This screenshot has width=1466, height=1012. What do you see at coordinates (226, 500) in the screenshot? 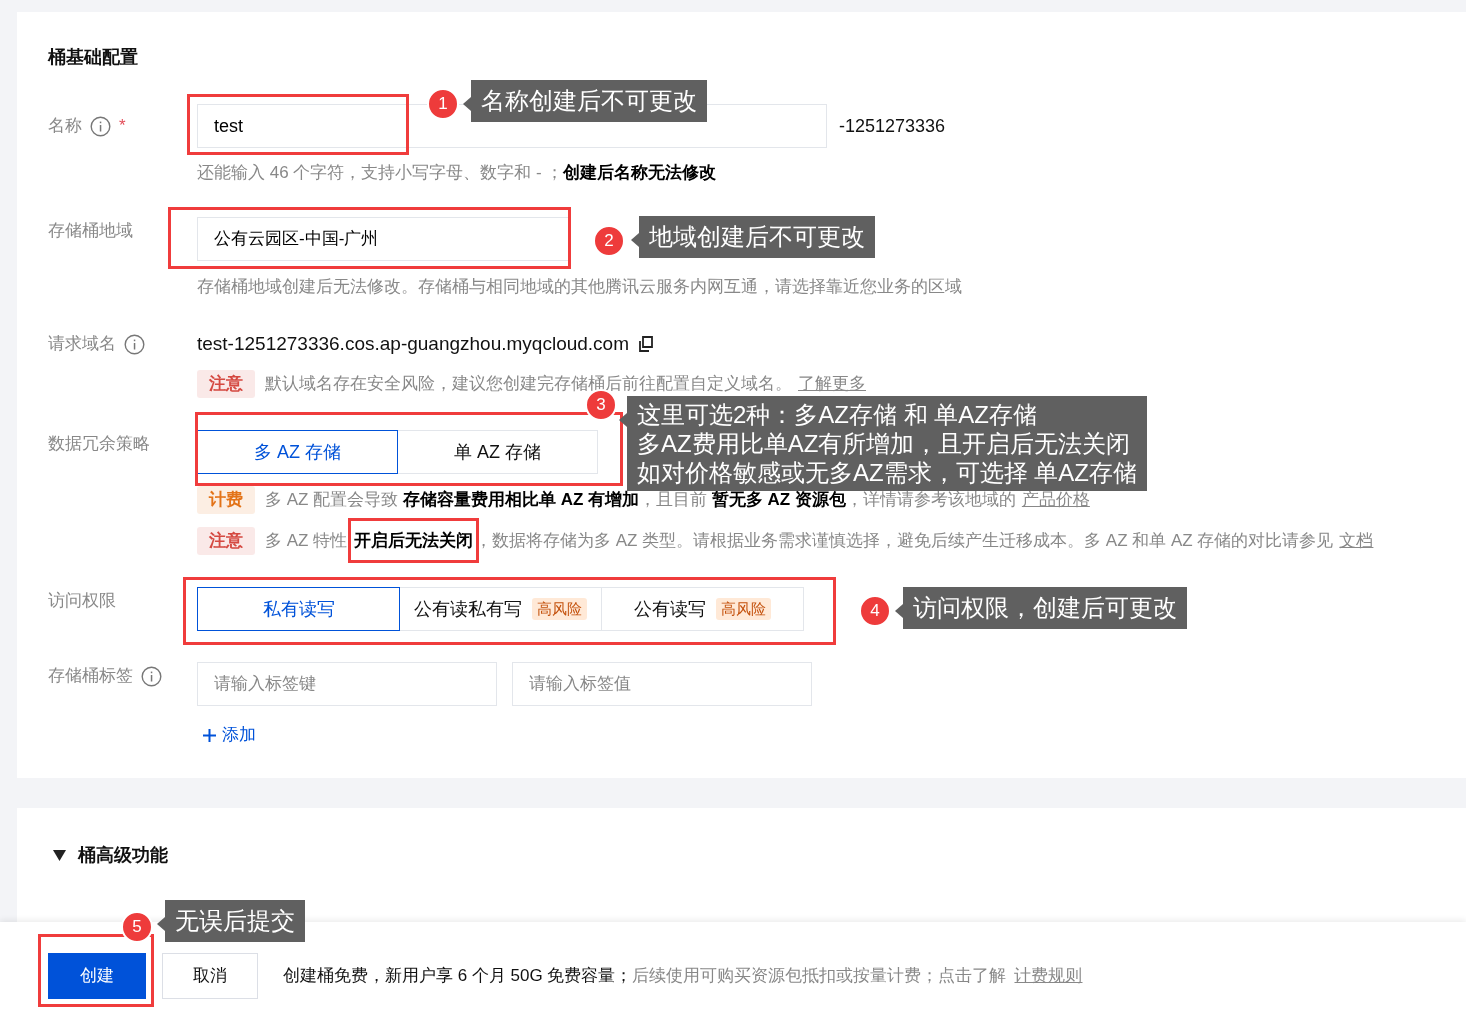
I see `notice-tag: 计费` at bounding box center [226, 500].